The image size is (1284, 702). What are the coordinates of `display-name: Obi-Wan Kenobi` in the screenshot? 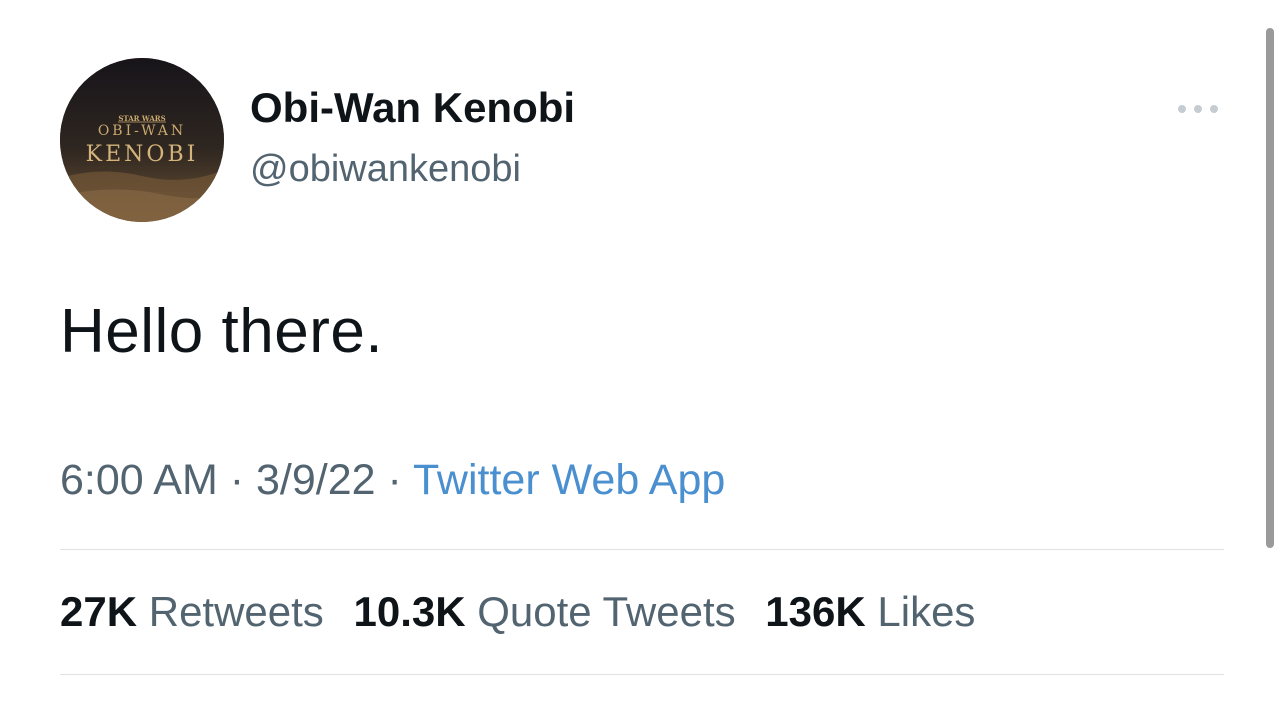 It's located at (412, 108).